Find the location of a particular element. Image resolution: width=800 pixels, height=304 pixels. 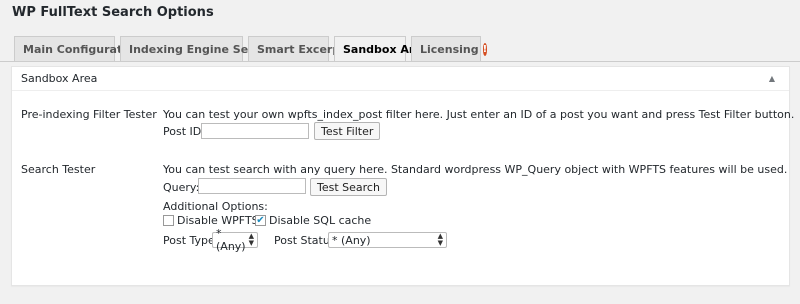

test-filter-button: Test Filter is located at coordinates (347, 131).